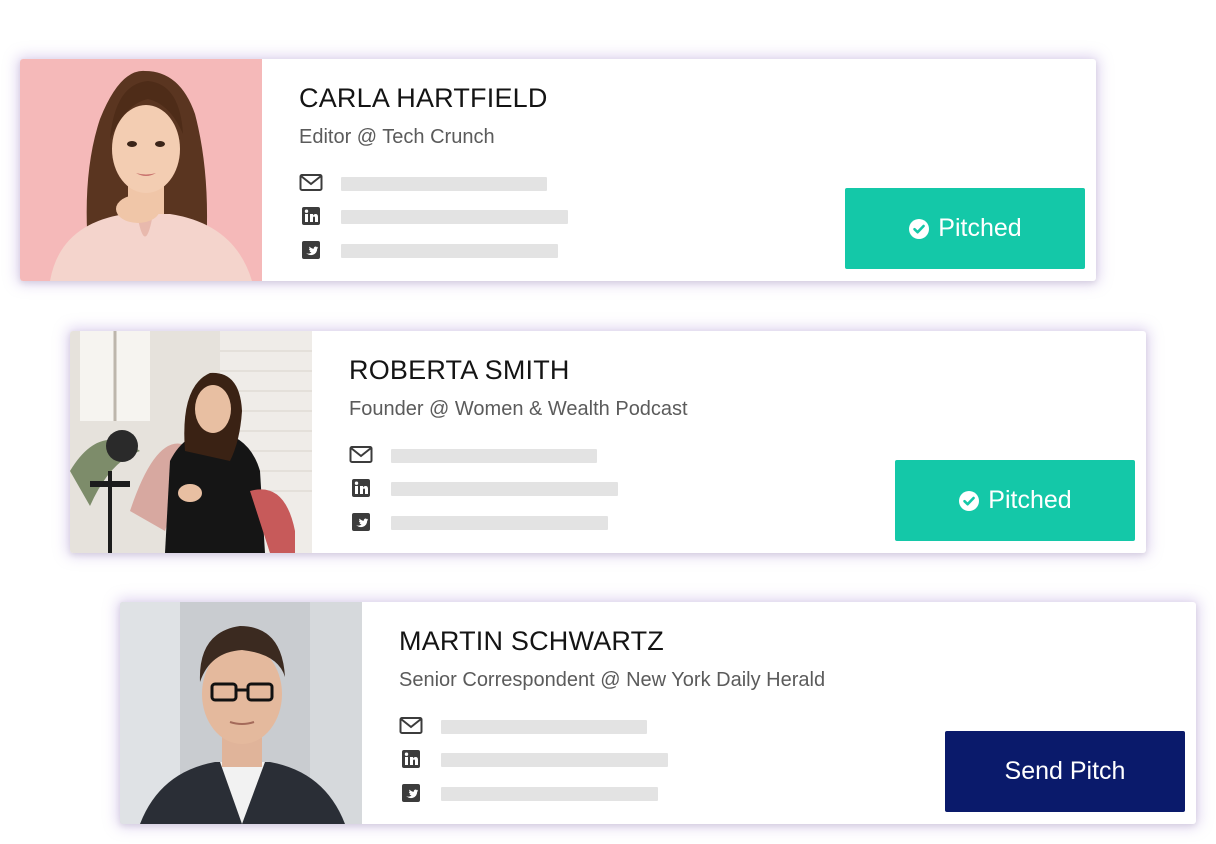  I want to click on send-pitch-button: Send Pitch, so click(1065, 771).